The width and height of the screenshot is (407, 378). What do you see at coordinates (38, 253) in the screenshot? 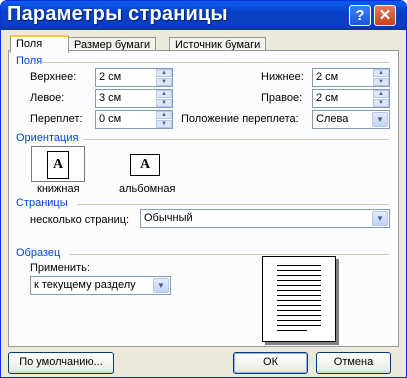
I see `sample-section-title: Образец` at bounding box center [38, 253].